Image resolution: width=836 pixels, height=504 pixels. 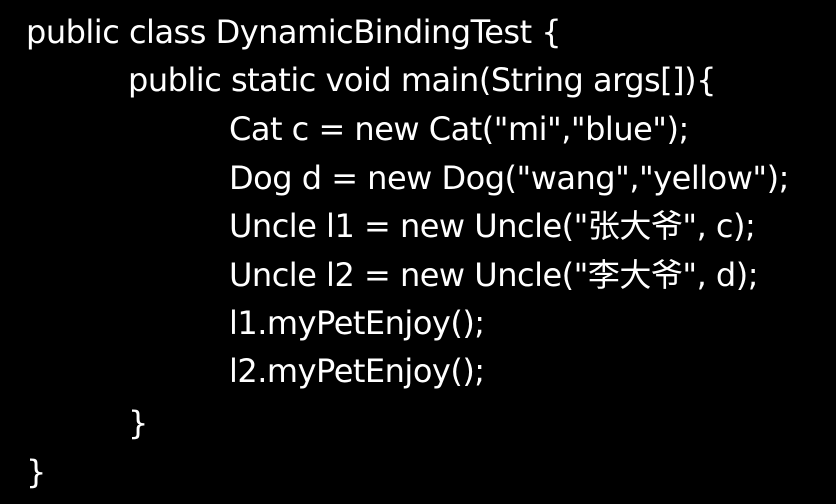 What do you see at coordinates (294, 32) in the screenshot?
I see `class-declaration-line: public class DynamicBindingTest {` at bounding box center [294, 32].